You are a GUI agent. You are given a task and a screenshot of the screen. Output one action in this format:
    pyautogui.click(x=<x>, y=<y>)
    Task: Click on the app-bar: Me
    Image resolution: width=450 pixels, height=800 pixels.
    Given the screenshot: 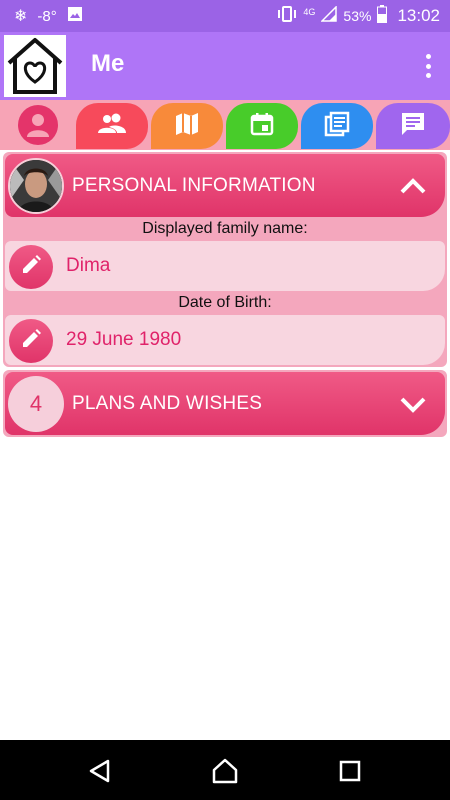 What is the action you would take?
    pyautogui.click(x=225, y=66)
    